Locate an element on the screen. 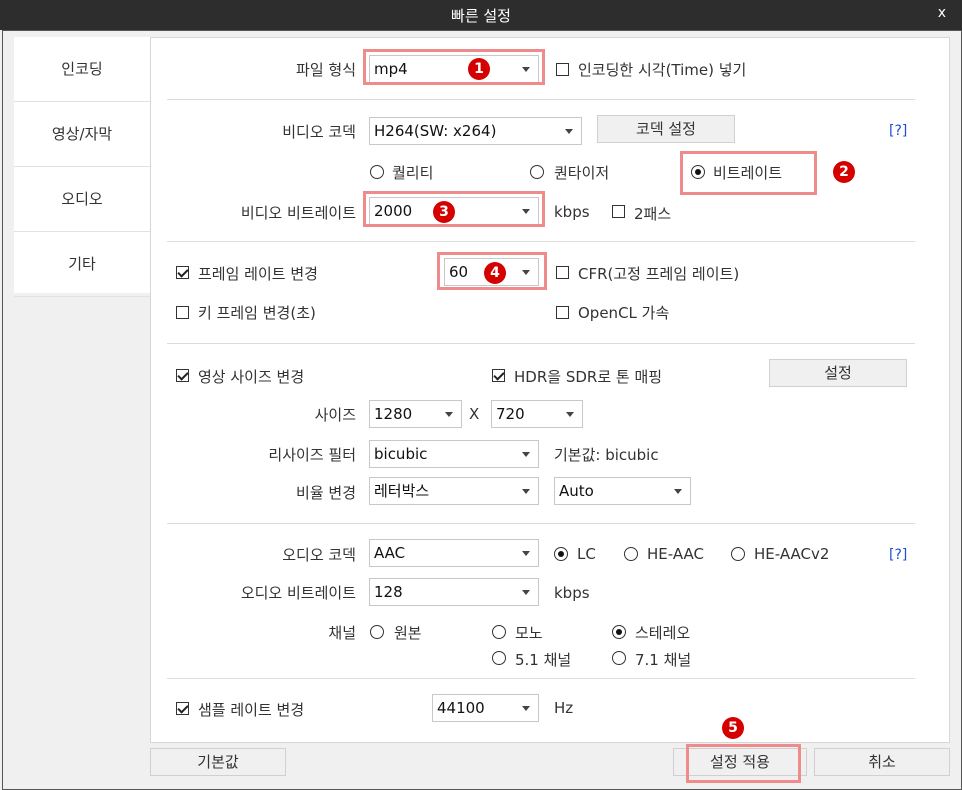  quantizer-radio is located at coordinates (537, 172).